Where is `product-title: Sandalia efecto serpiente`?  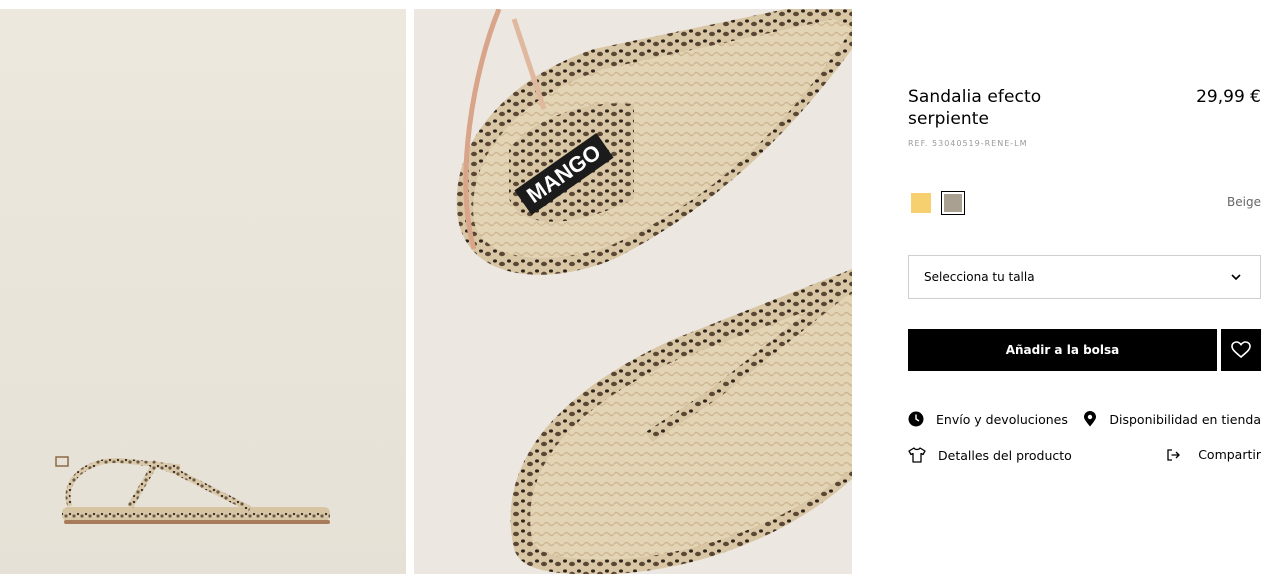
product-title: Sandalia efecto serpiente is located at coordinates (975, 108).